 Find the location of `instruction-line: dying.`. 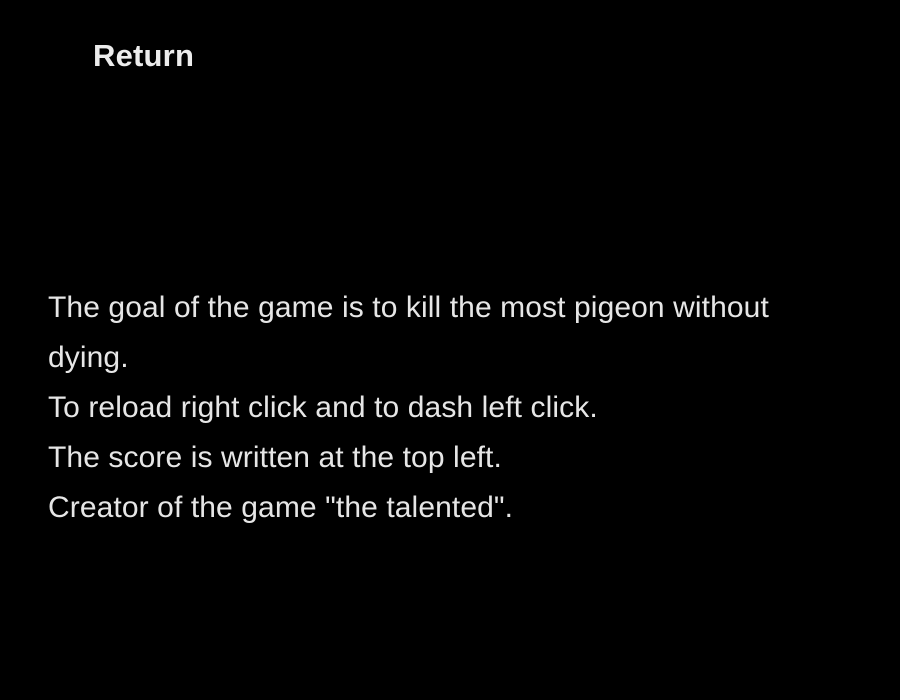

instruction-line: dying. is located at coordinates (88, 357).